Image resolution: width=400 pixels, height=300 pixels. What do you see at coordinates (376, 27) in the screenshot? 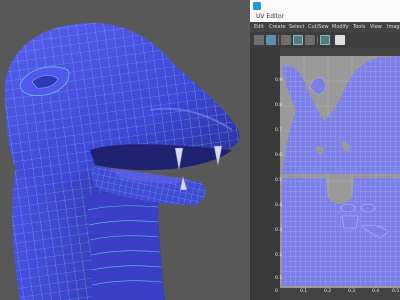
I see `menu-view: View` at bounding box center [376, 27].